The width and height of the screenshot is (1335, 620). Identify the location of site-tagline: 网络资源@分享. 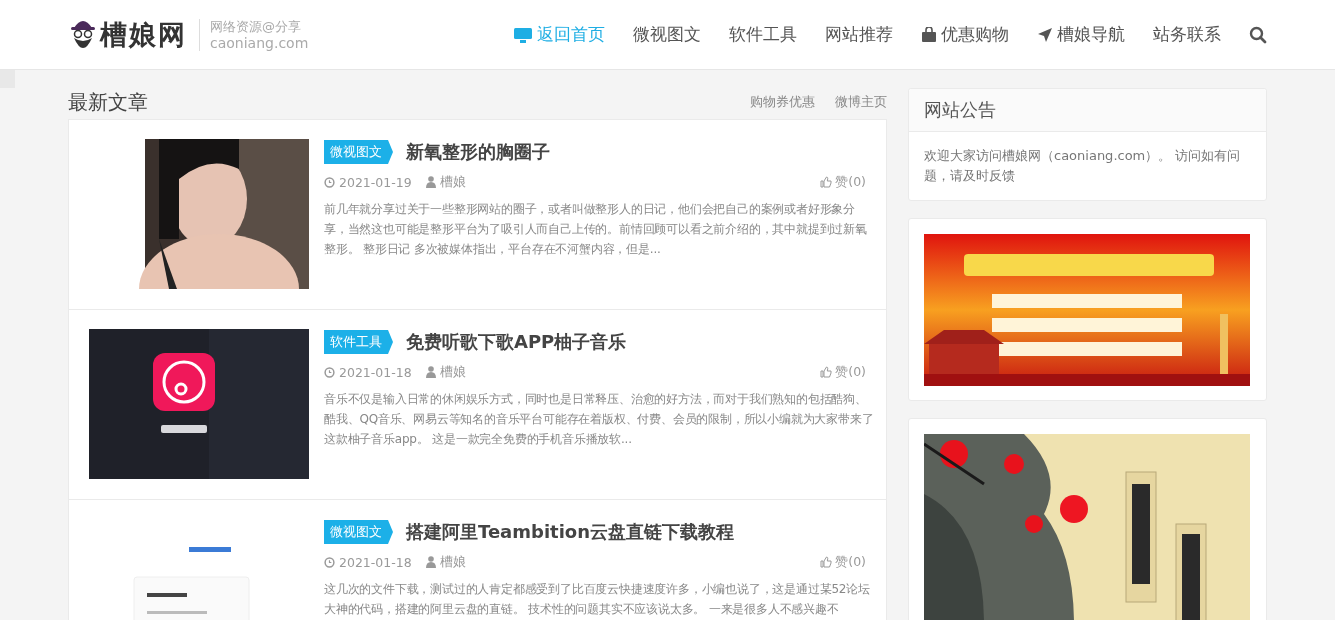
(256, 26).